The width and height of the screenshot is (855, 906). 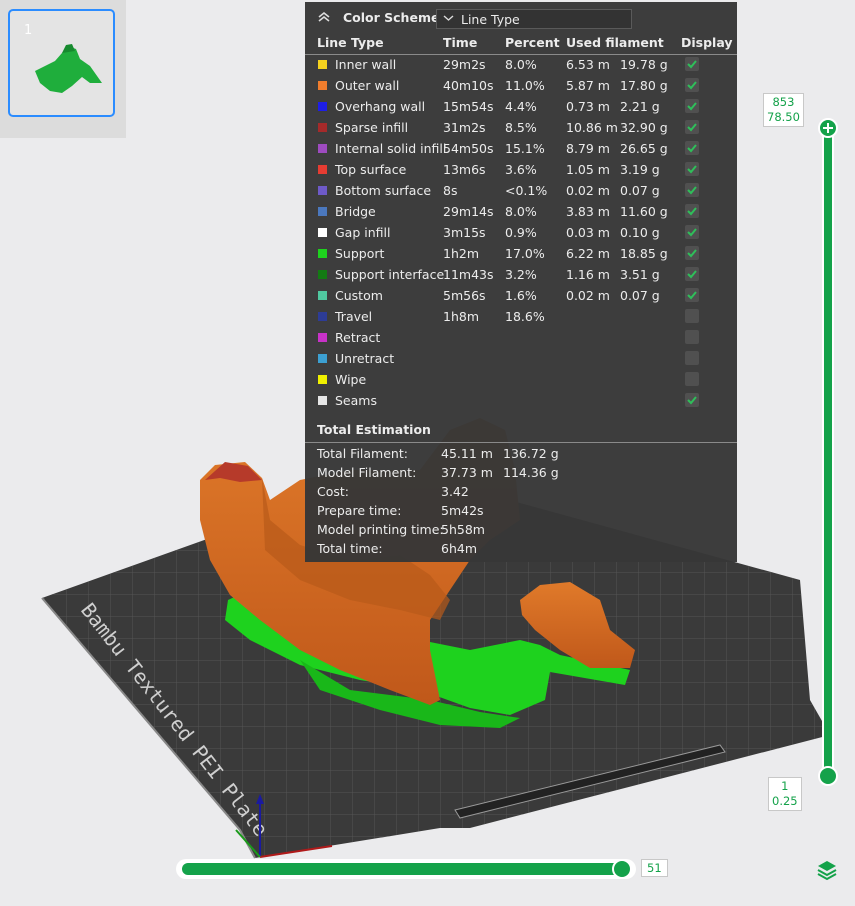 What do you see at coordinates (525, 316) in the screenshot?
I see `line-type-percent: 18.6%` at bounding box center [525, 316].